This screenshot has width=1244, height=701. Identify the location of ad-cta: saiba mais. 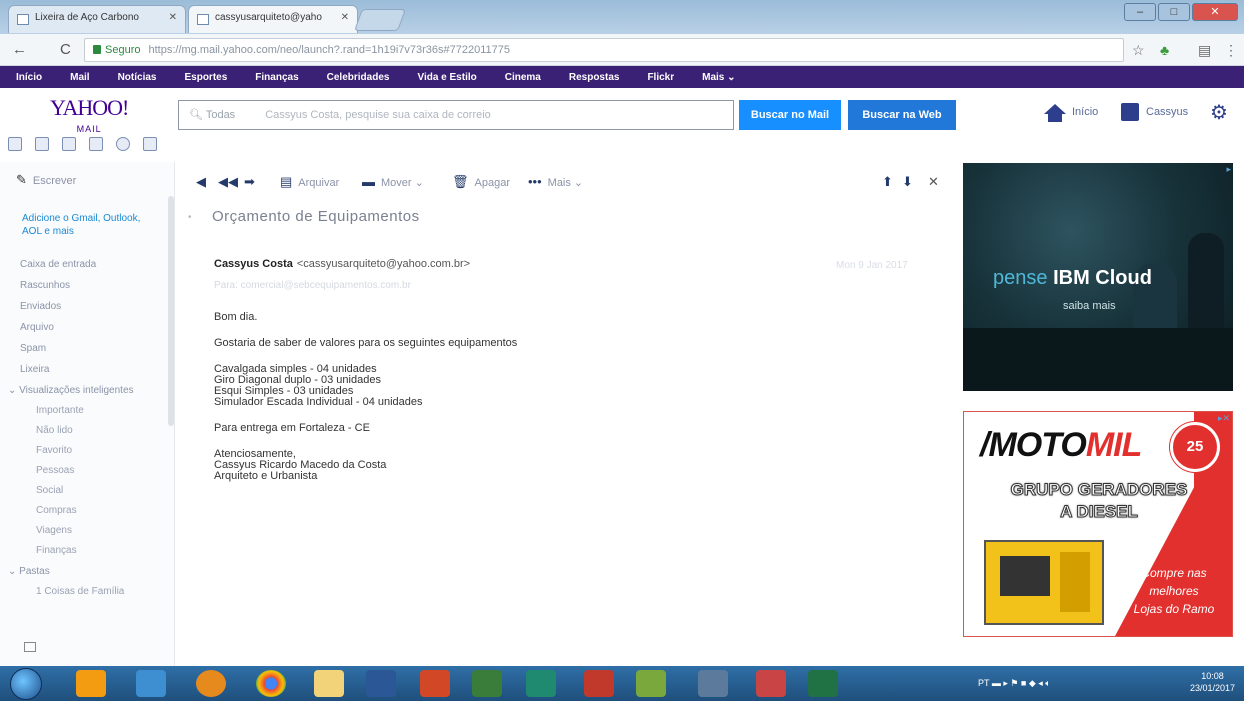
(1089, 306).